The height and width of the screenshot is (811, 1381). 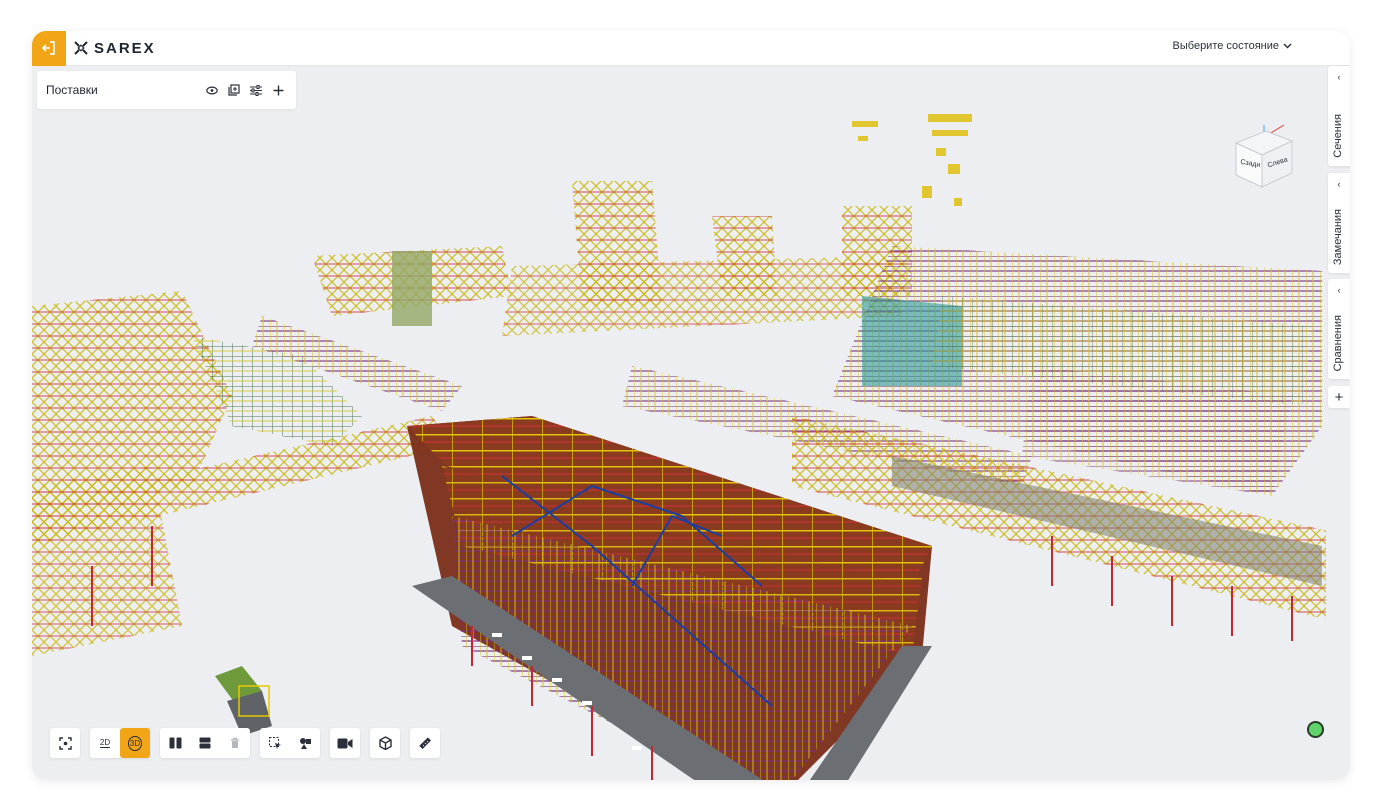 I want to click on focus-button, so click(x=65, y=743).